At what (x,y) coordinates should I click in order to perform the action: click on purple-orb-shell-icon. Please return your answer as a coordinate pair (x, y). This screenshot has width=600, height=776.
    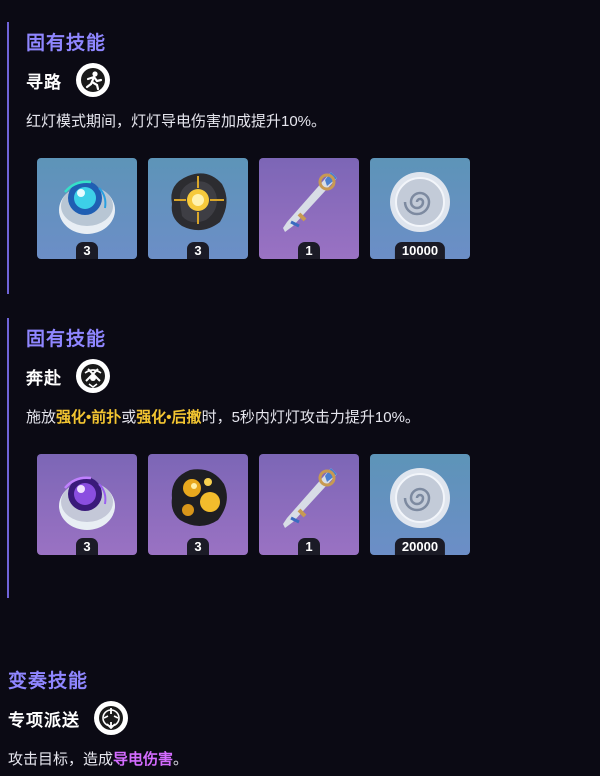
    Looking at the image, I should click on (87, 503).